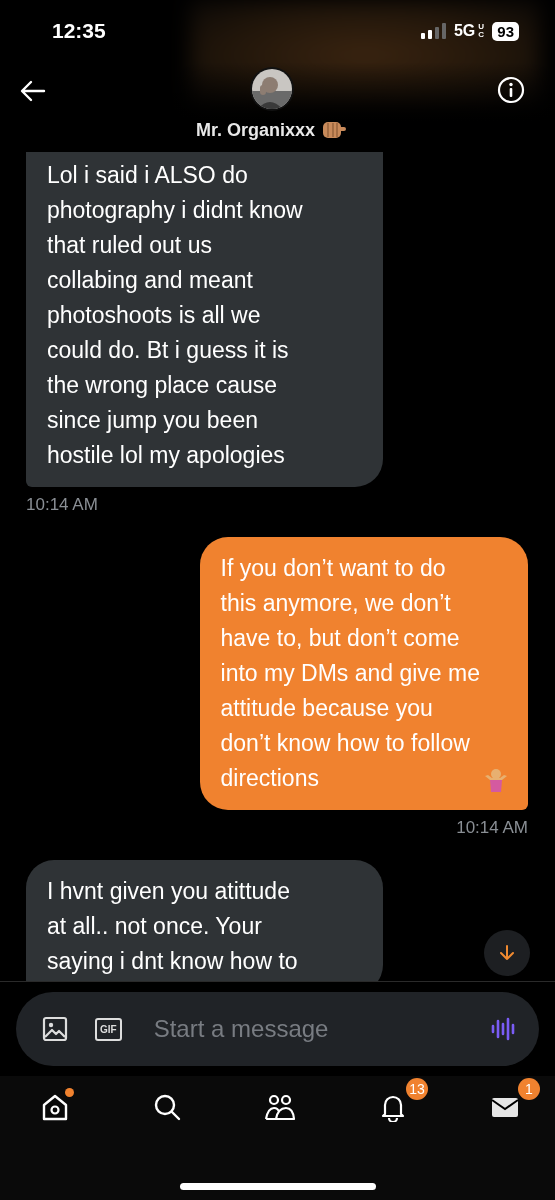  Describe the element at coordinates (167, 1107) in the screenshot. I see `search-icon` at that location.